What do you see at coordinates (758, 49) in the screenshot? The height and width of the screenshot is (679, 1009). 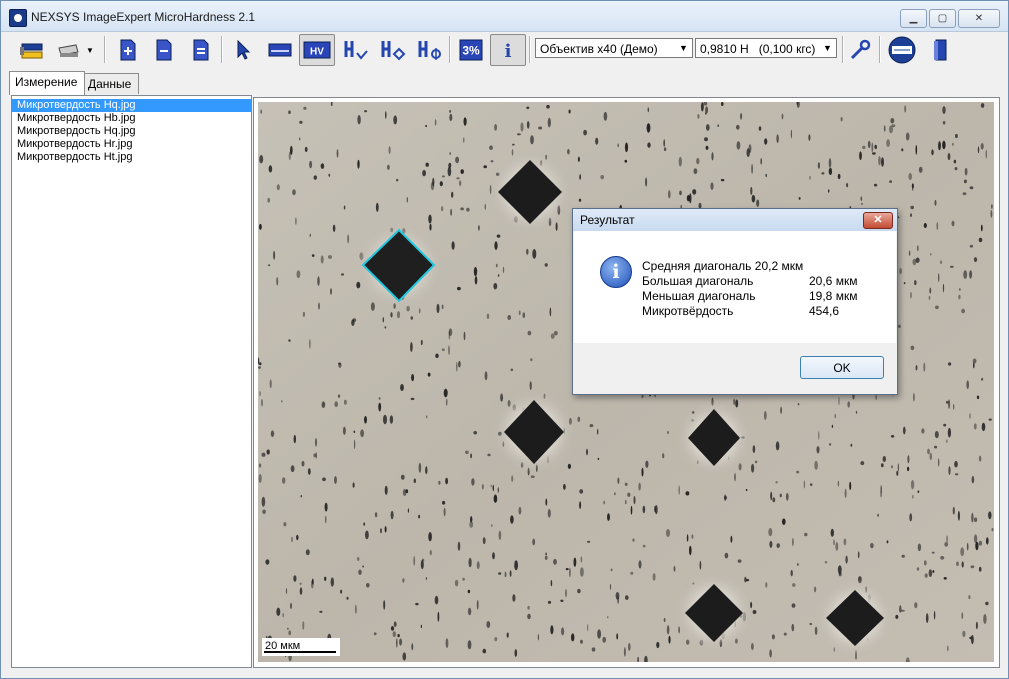 I see `load-select-value: 0,9810 Н (0,100 кгс)` at bounding box center [758, 49].